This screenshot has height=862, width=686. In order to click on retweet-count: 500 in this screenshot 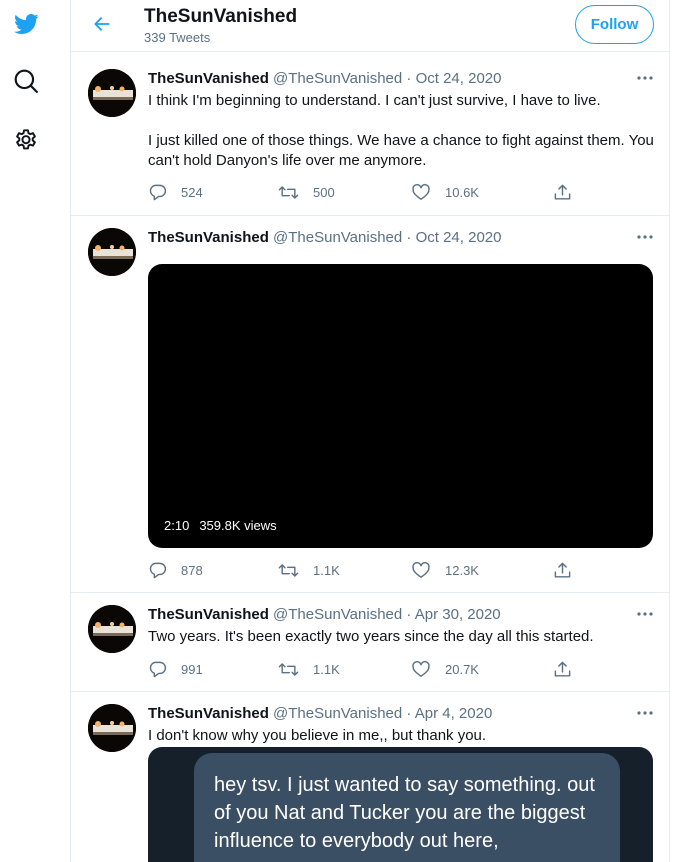, I will do `click(324, 192)`.